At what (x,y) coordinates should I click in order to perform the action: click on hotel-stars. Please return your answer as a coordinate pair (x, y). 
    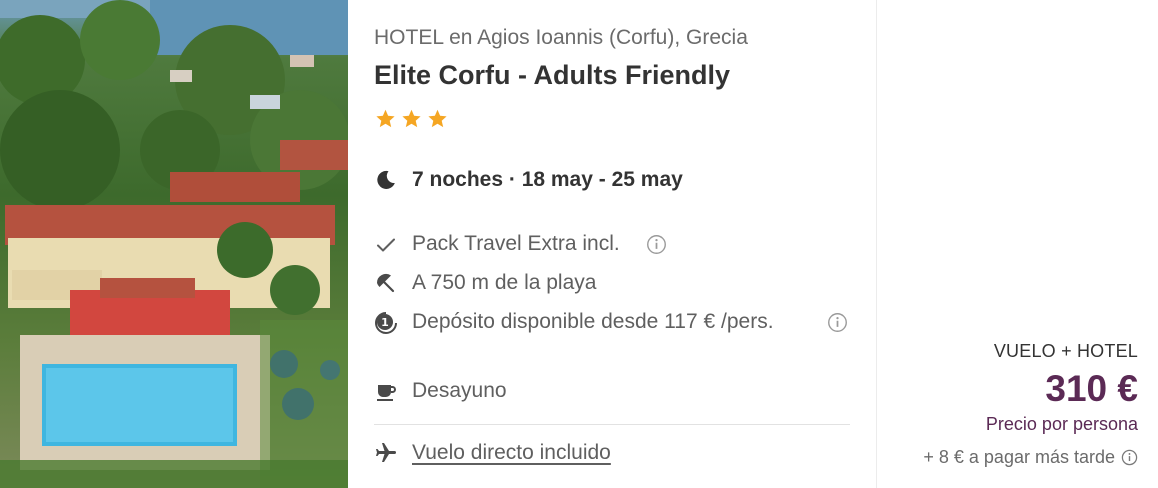
    Looking at the image, I should click on (411, 118).